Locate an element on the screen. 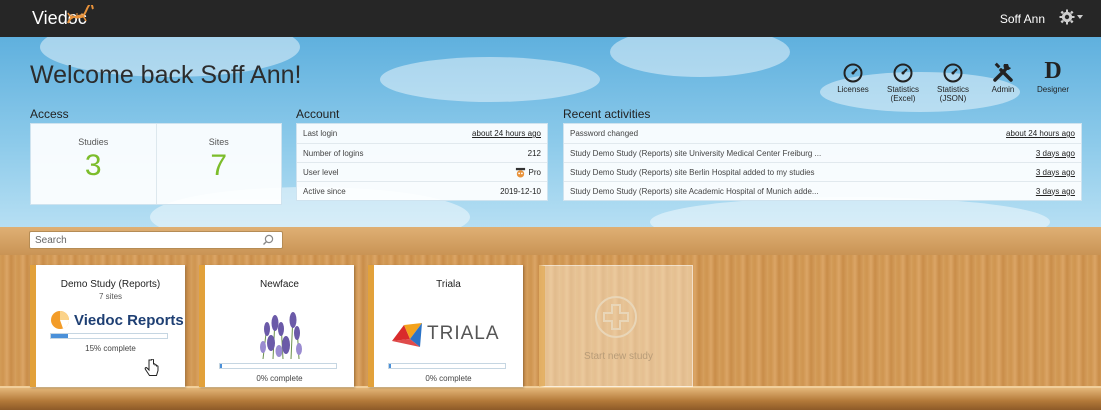 This screenshot has width=1101, height=410. user-level-value: Pro is located at coordinates (528, 172).